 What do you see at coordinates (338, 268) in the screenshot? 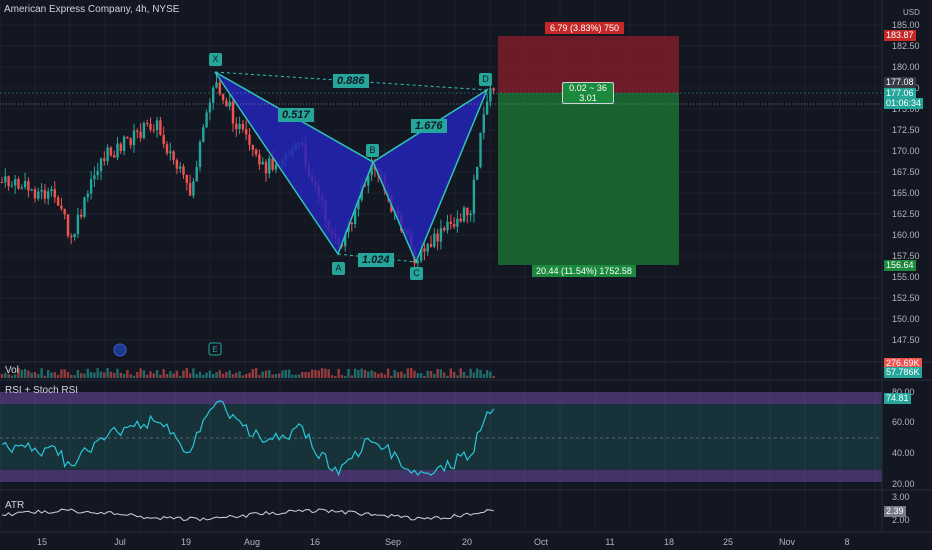
I see `pattern-point-a: A` at bounding box center [338, 268].